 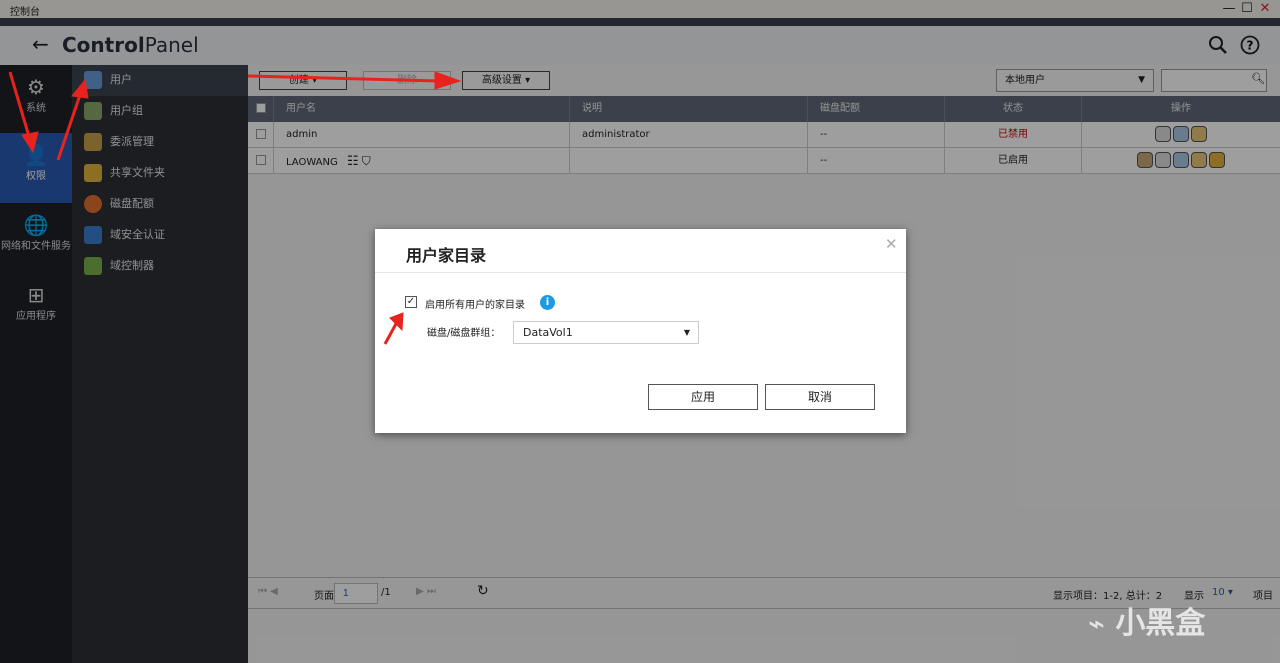 I want to click on chevron-down-icon: ▼, so click(x=686, y=332).